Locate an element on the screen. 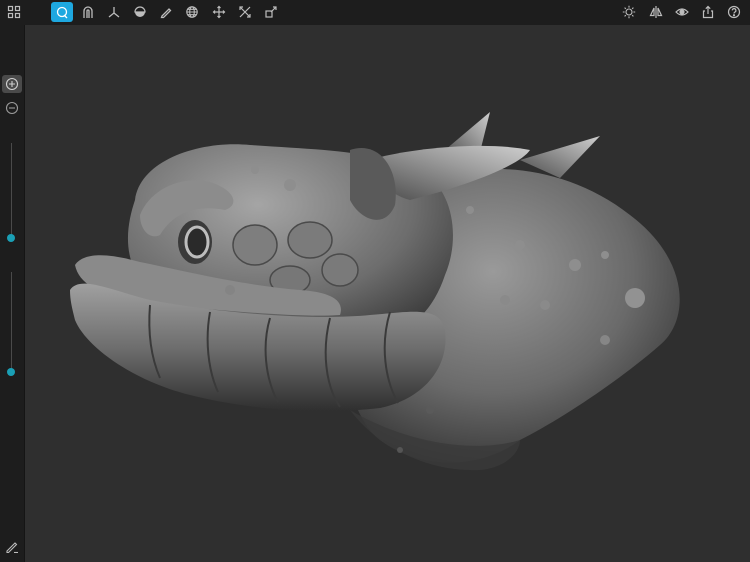 The image size is (750, 562). symmetry-icon is located at coordinates (656, 12).